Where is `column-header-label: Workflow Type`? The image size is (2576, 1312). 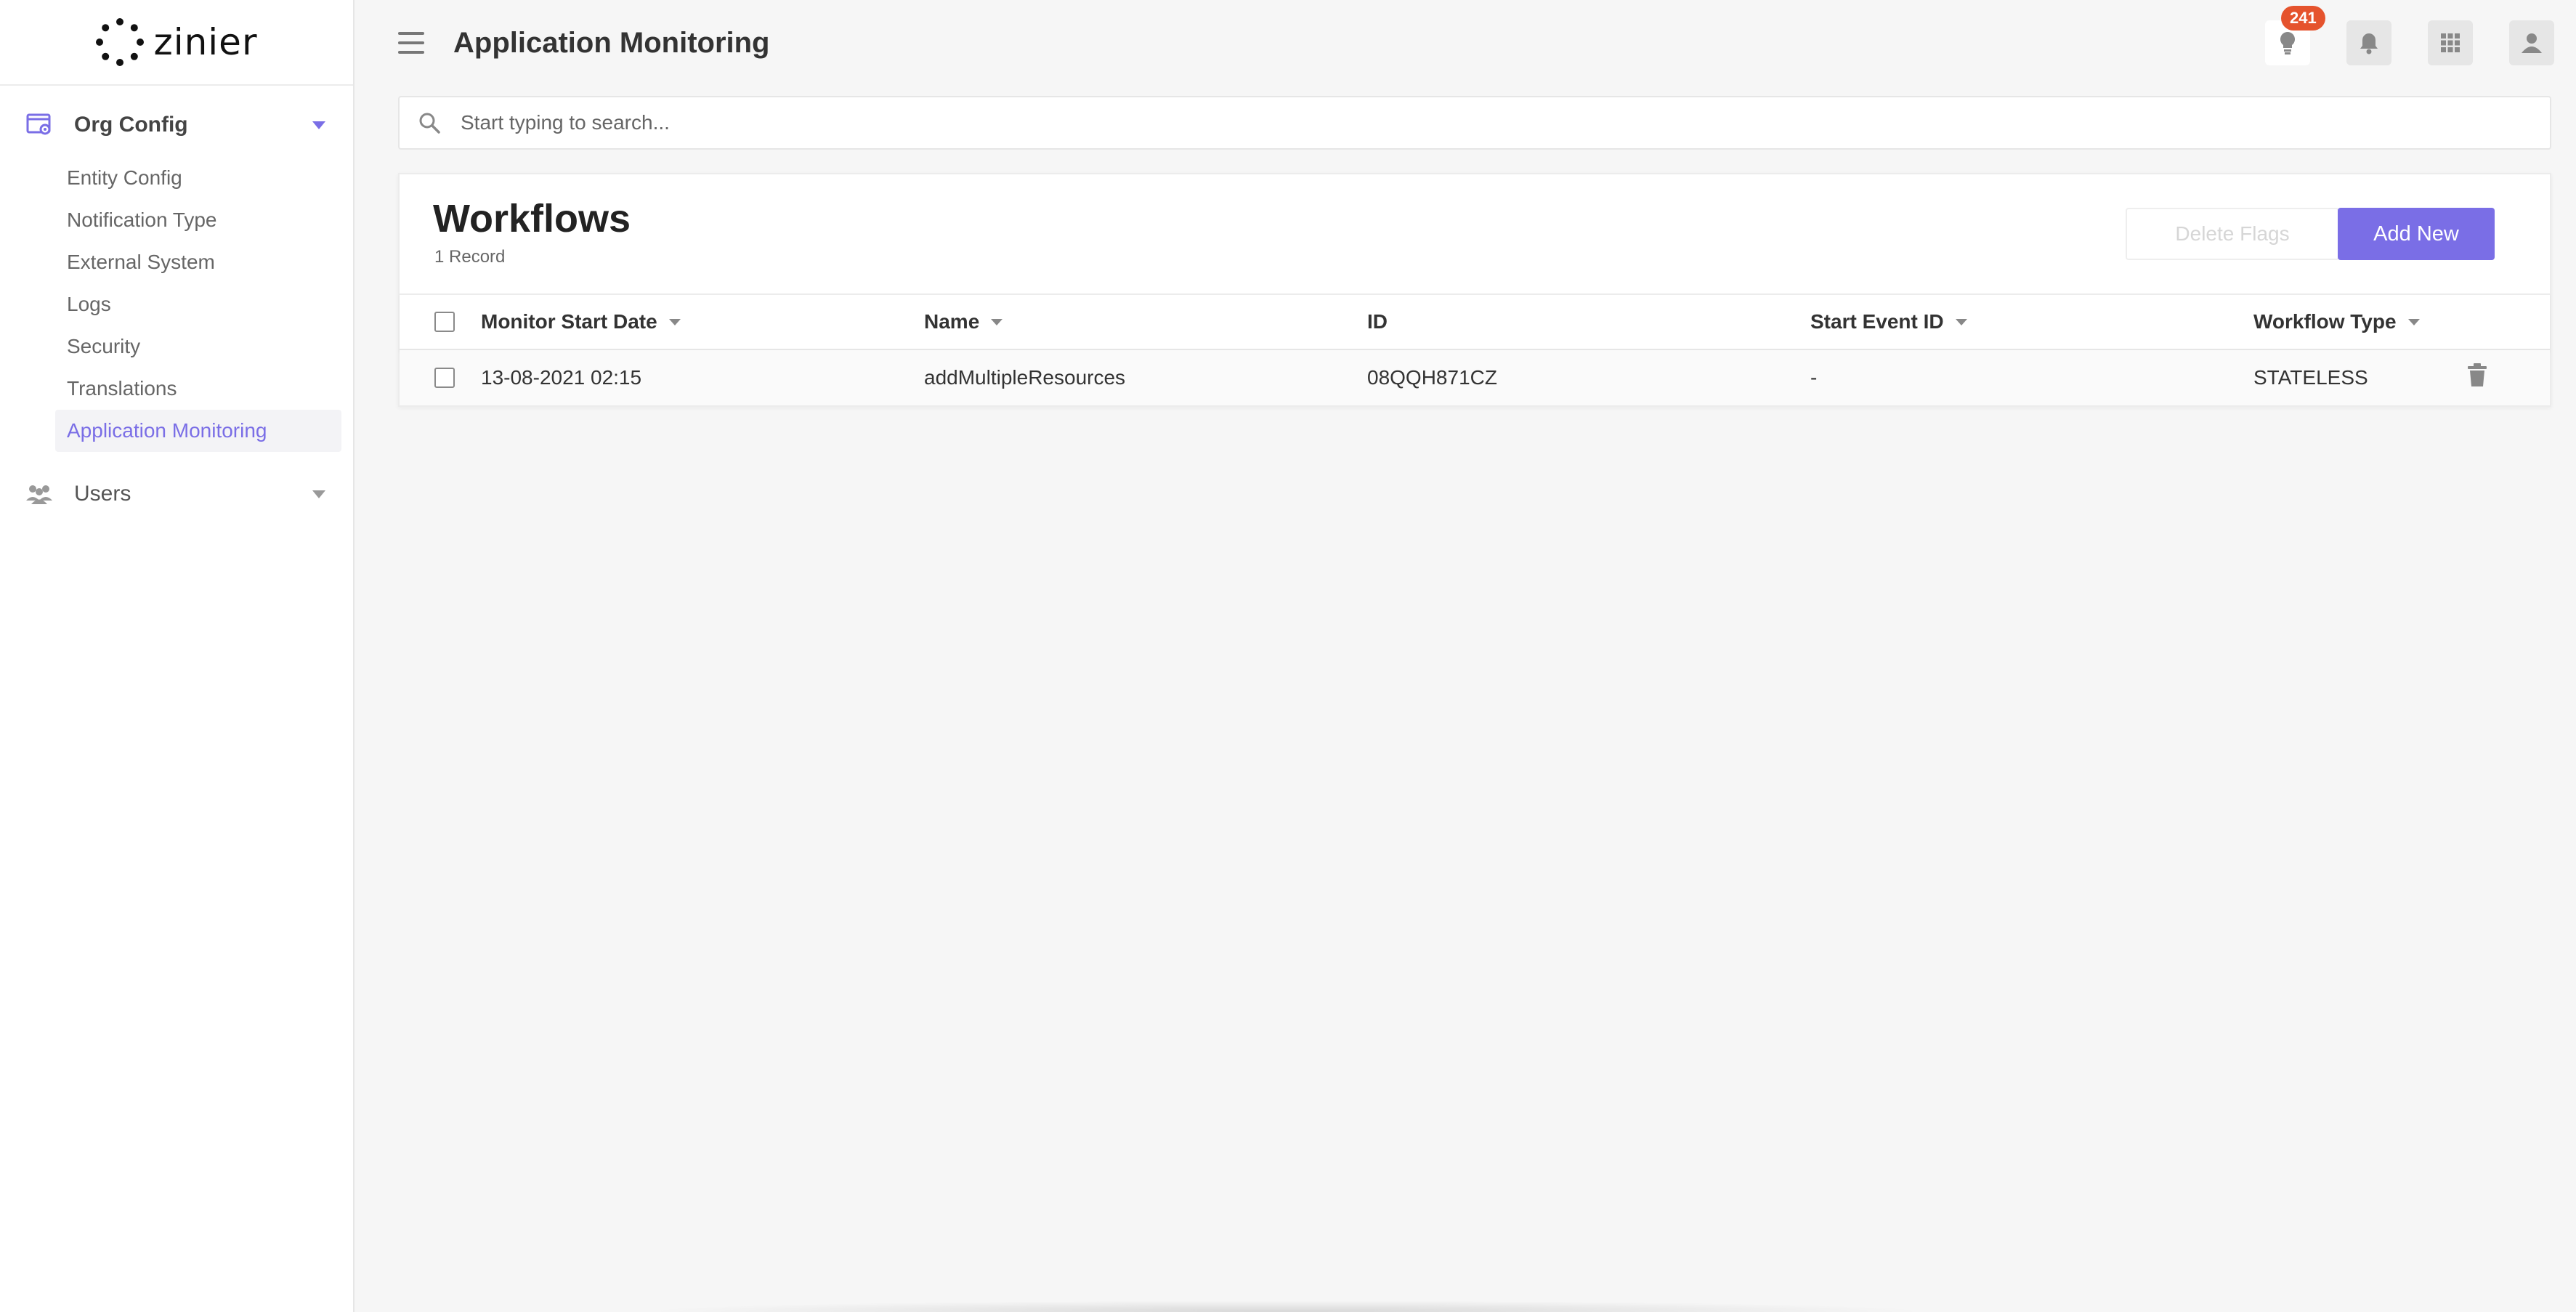 column-header-label: Workflow Type is located at coordinates (2325, 321).